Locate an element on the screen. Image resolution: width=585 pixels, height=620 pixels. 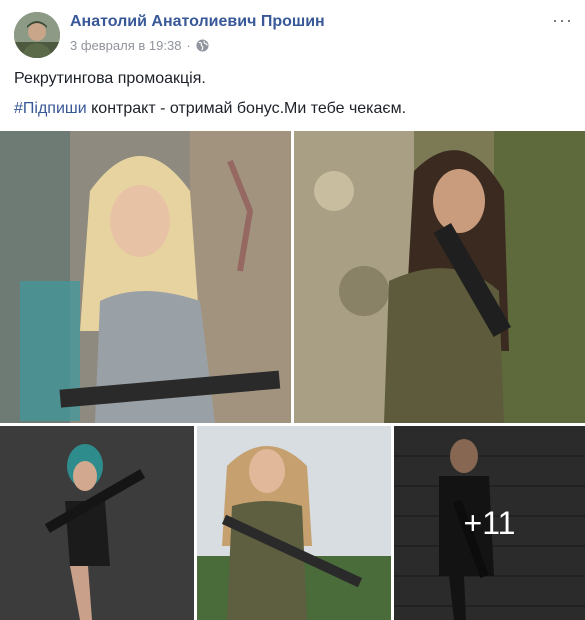
post-text-rest: контракт - отримай бонус.Ми тебе чекаєм. is located at coordinates (246, 108).